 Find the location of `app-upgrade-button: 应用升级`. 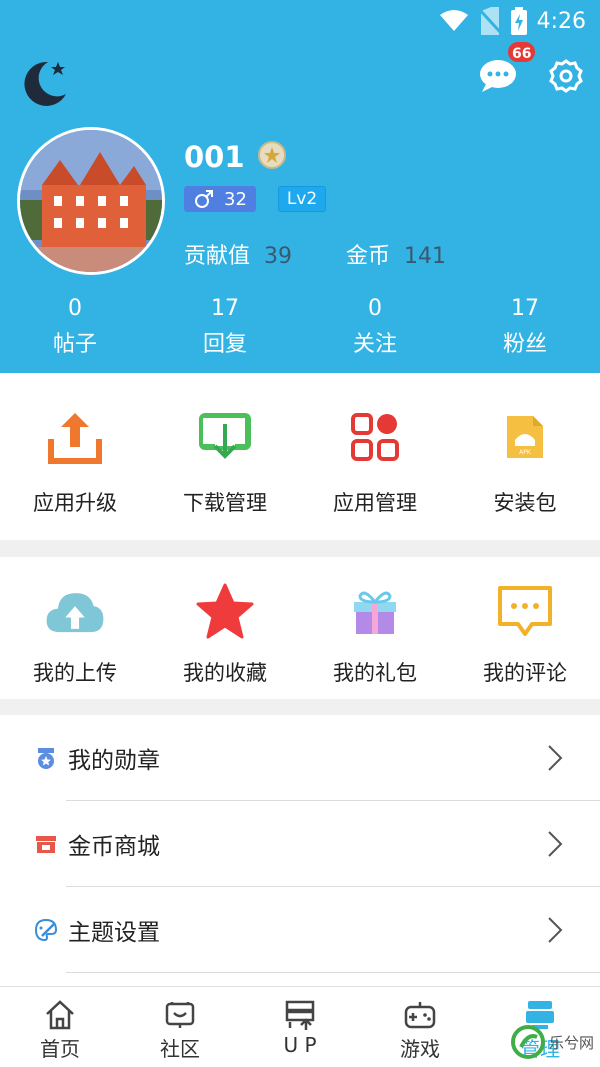

app-upgrade-button: 应用升级 is located at coordinates (75, 456).